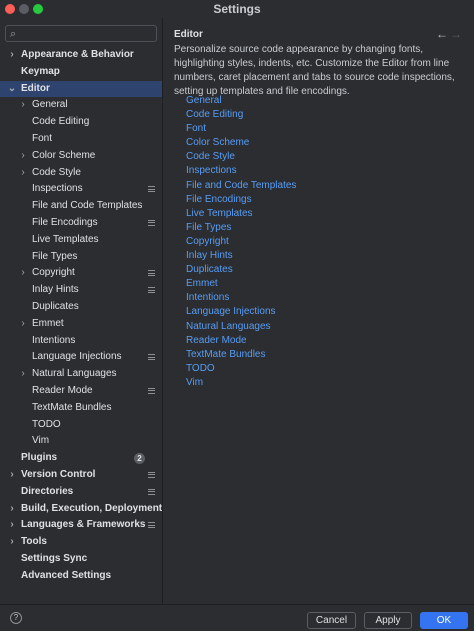  I want to click on link-copyright: Copyright, so click(241, 242).